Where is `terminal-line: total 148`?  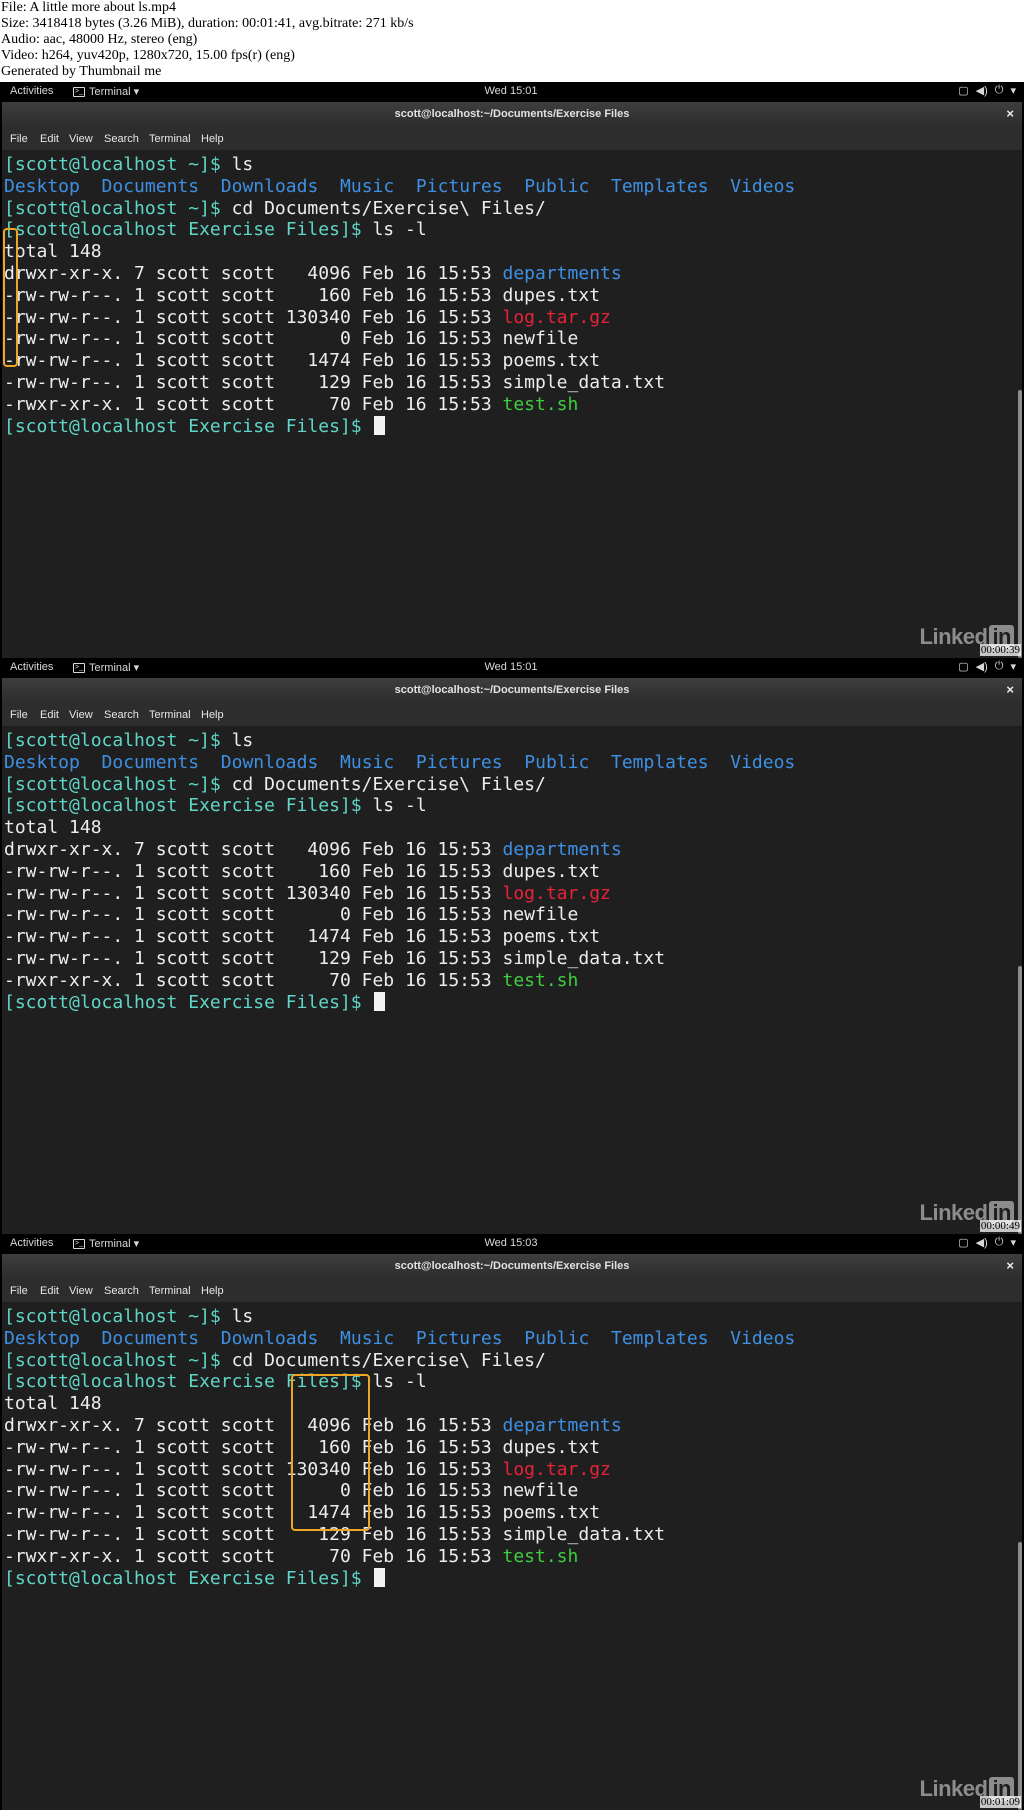
terminal-line: total 148 is located at coordinates (53, 828).